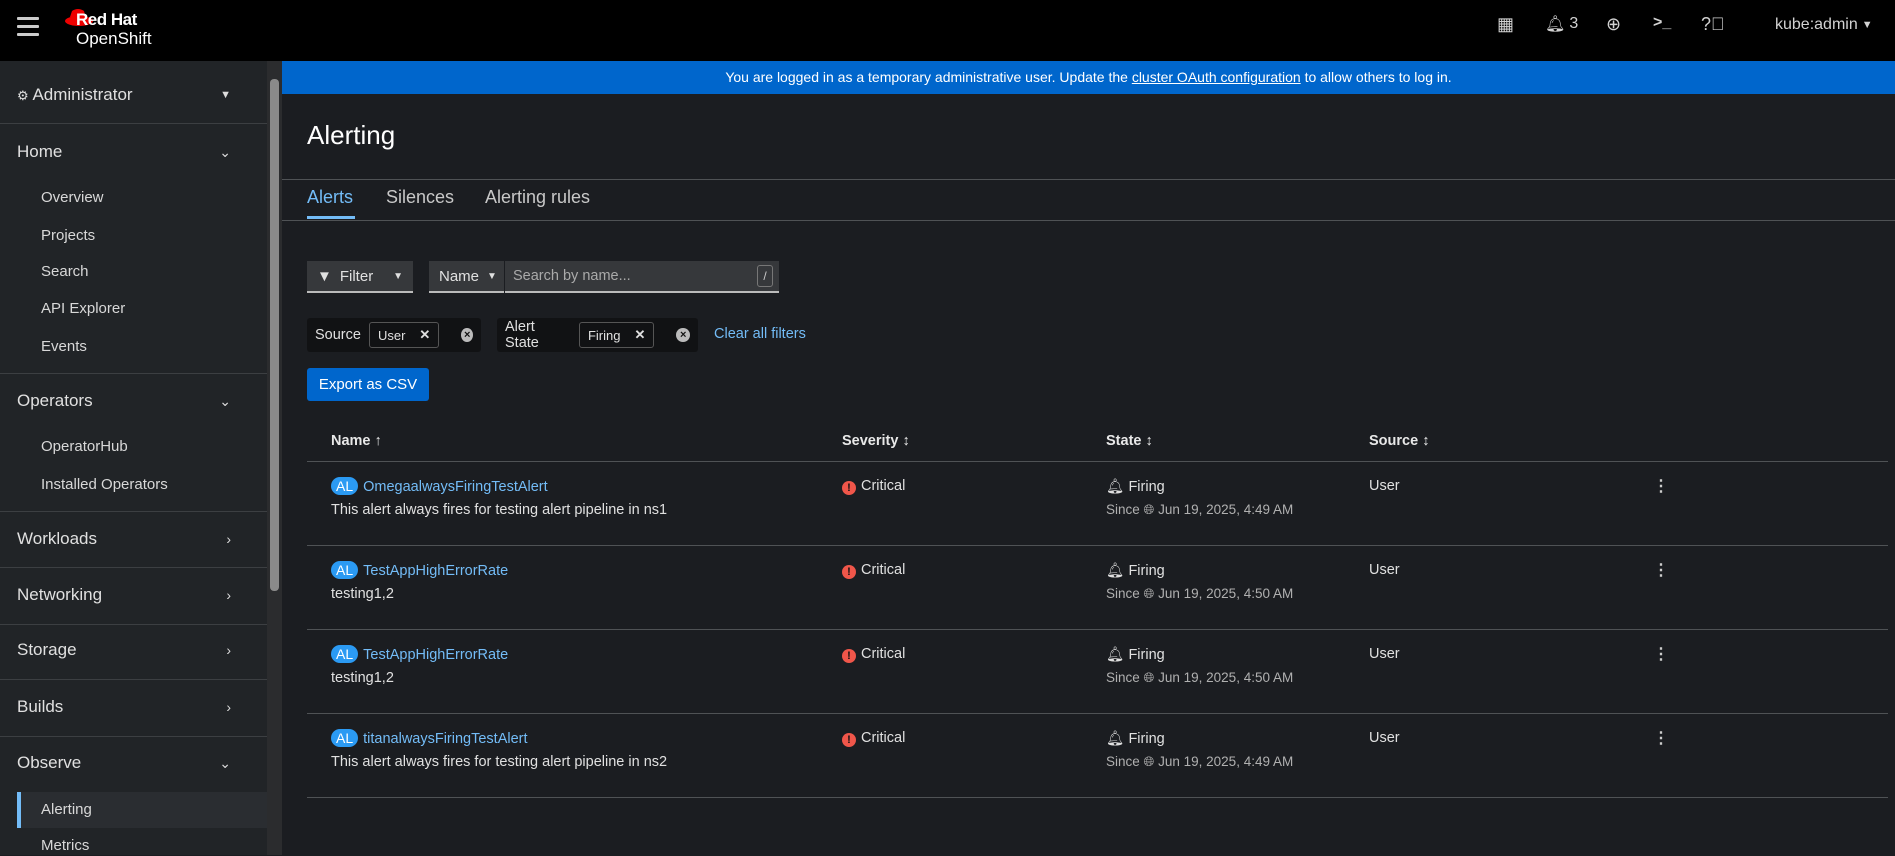 The width and height of the screenshot is (1895, 856). I want to click on column-header-source: Source ↕, so click(1399, 441).